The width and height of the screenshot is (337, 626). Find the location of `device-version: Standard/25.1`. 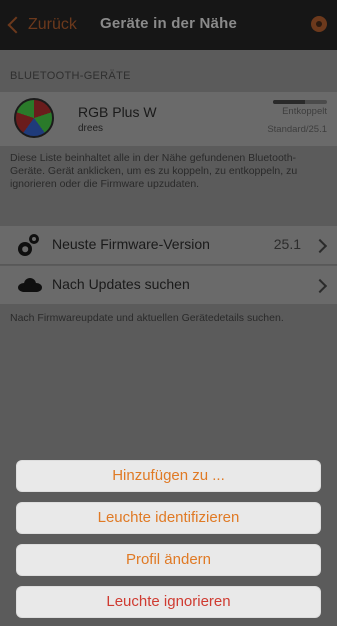

device-version: Standard/25.1 is located at coordinates (297, 129).